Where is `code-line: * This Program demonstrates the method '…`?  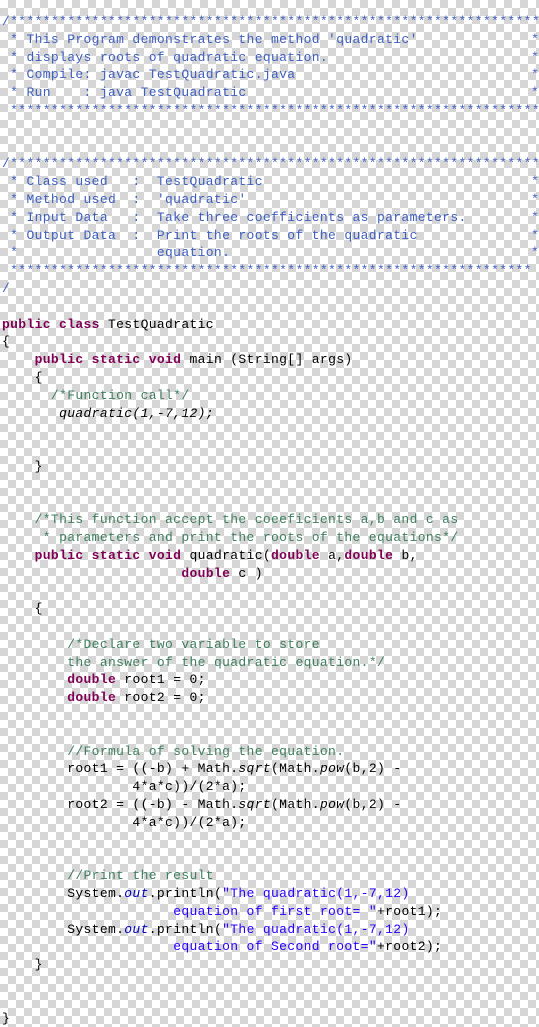
code-line: * This Program demonstrates the method '… is located at coordinates (269, 40).